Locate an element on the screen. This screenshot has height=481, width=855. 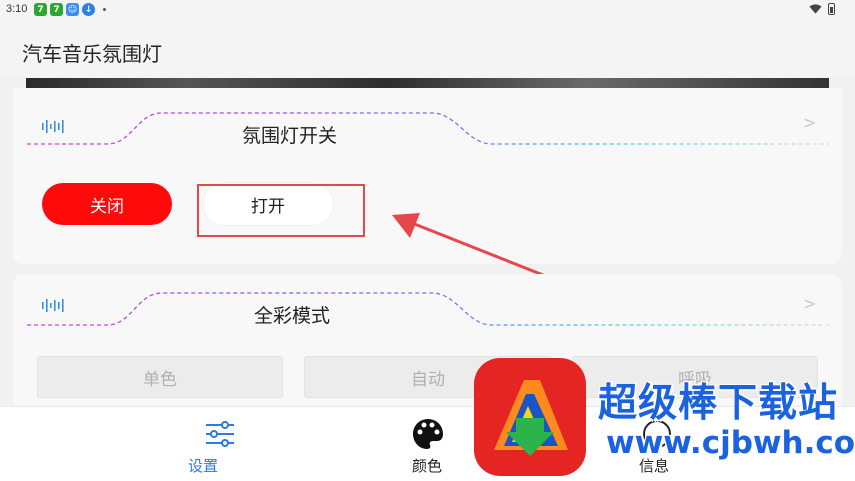
battery-icon is located at coordinates (831, 9).